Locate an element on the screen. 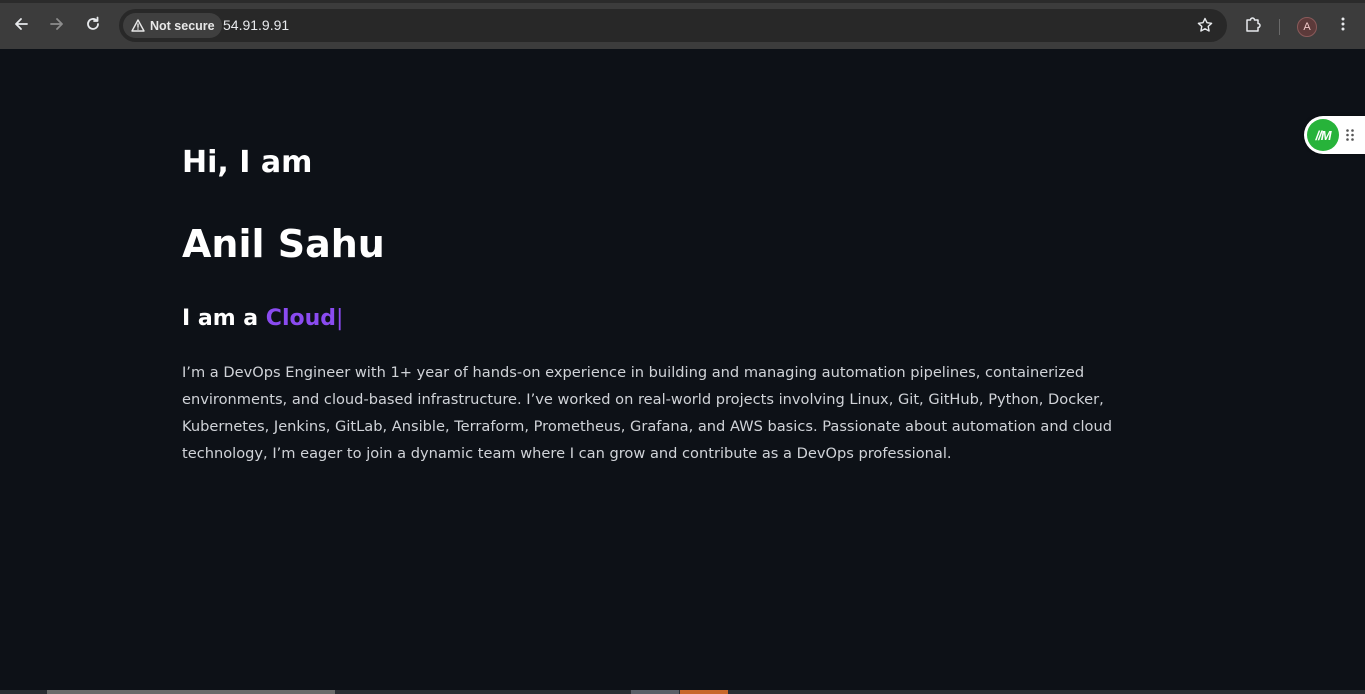  warning-icon is located at coordinates (138, 25).